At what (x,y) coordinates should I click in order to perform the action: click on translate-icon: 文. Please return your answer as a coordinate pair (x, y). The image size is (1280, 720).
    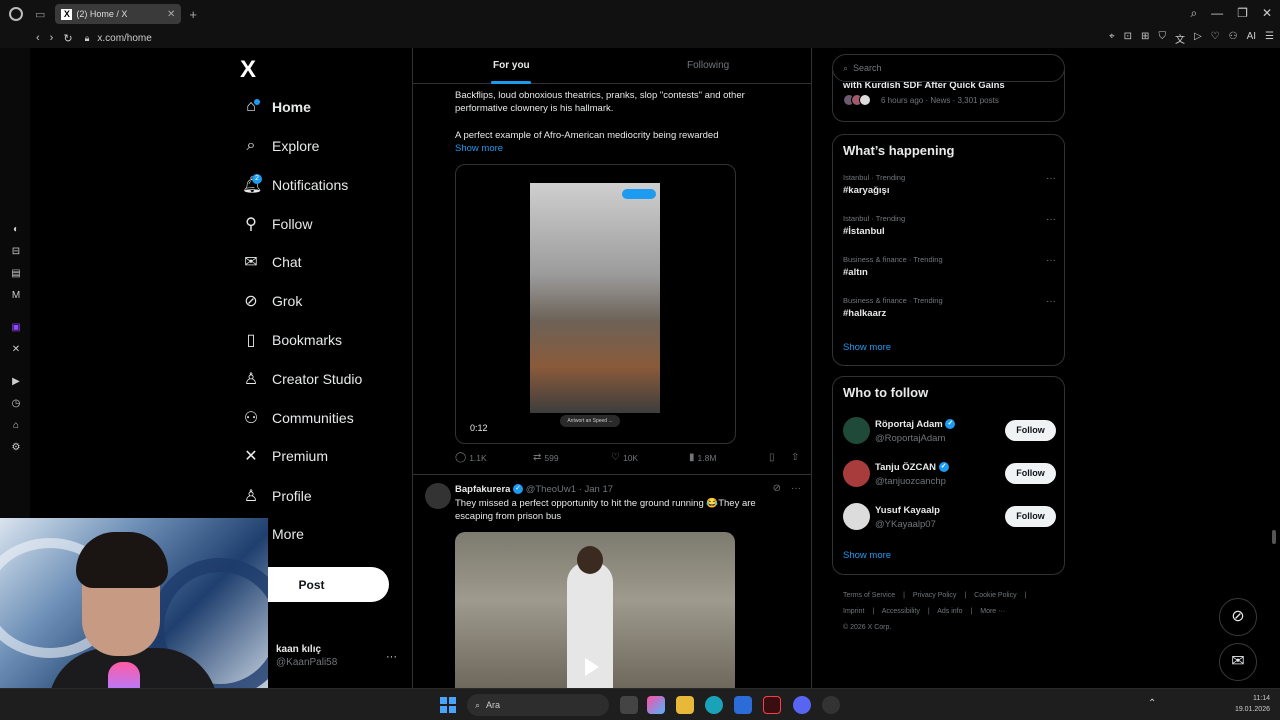
    Looking at the image, I should click on (1180, 38).